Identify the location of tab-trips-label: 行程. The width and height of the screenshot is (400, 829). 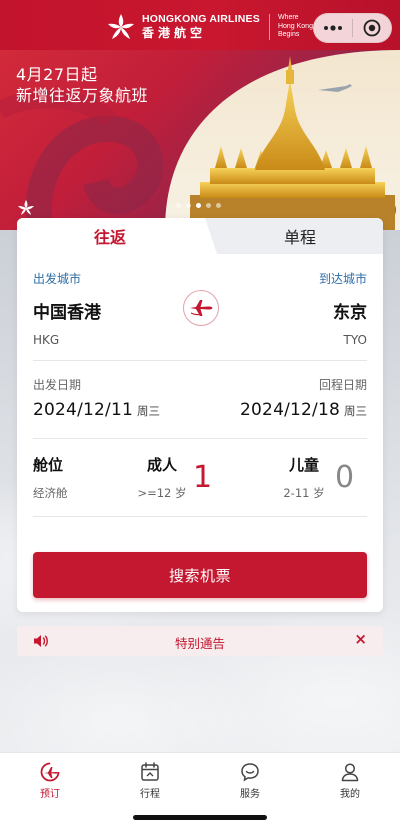
(150, 794).